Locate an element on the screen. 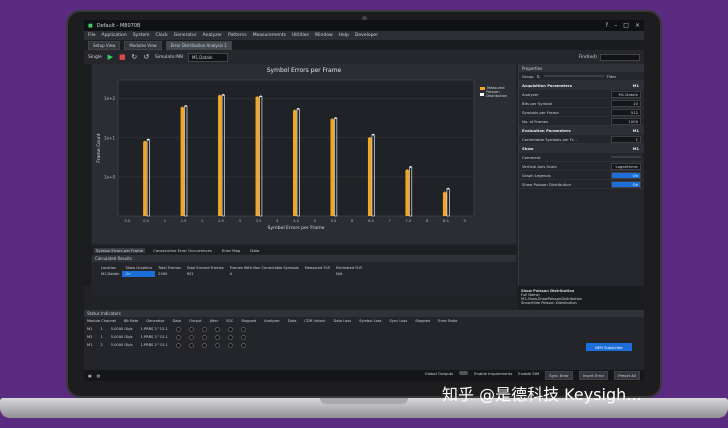 The width and height of the screenshot is (728, 428). tab-consecutive-errors: Consecutive Error Occurrences is located at coordinates (182, 250).